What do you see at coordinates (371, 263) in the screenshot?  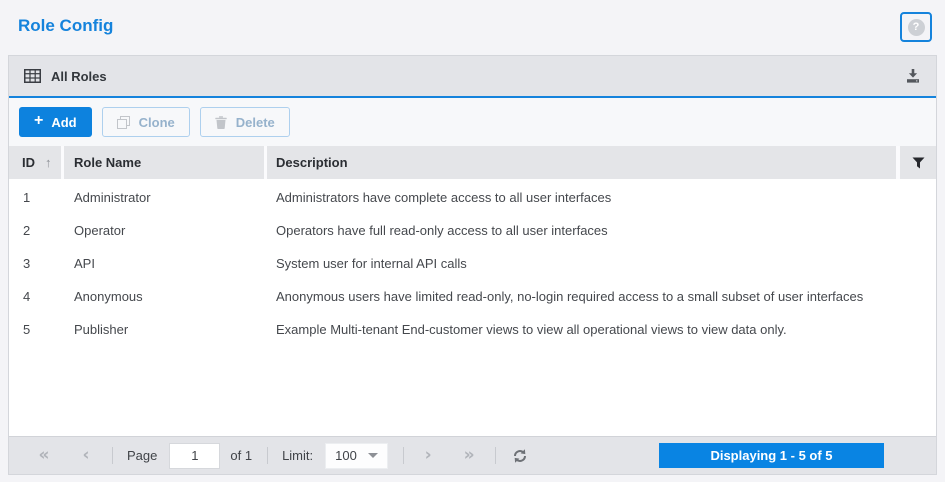 I see `cell-description: System user for internal API calls` at bounding box center [371, 263].